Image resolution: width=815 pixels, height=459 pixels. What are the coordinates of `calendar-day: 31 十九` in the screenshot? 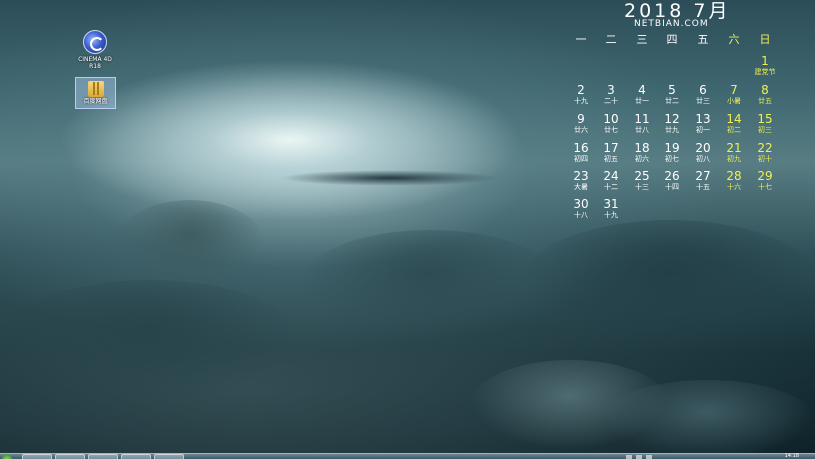 It's located at (611, 209).